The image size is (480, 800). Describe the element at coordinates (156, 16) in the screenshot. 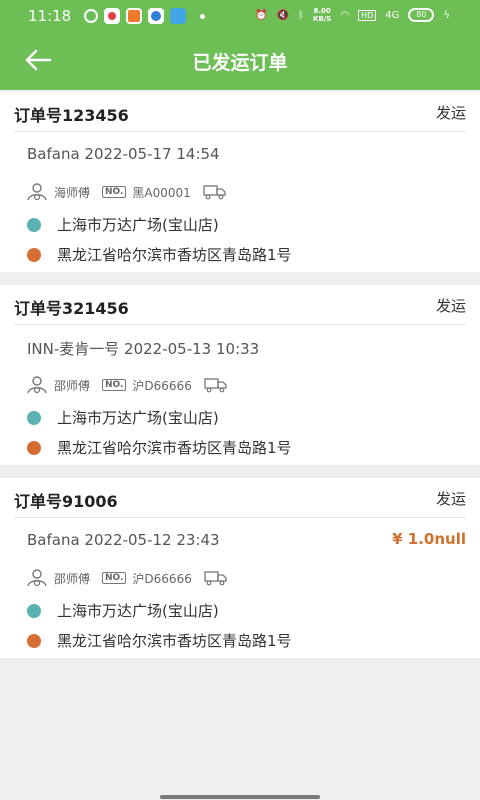

I see `browser-notification-icon` at that location.